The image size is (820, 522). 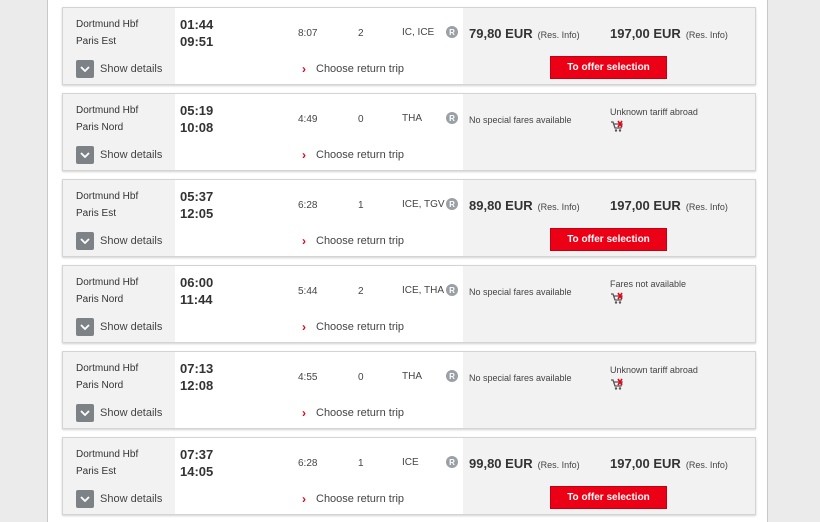 What do you see at coordinates (418, 32) in the screenshot?
I see `products: IC, ICE` at bounding box center [418, 32].